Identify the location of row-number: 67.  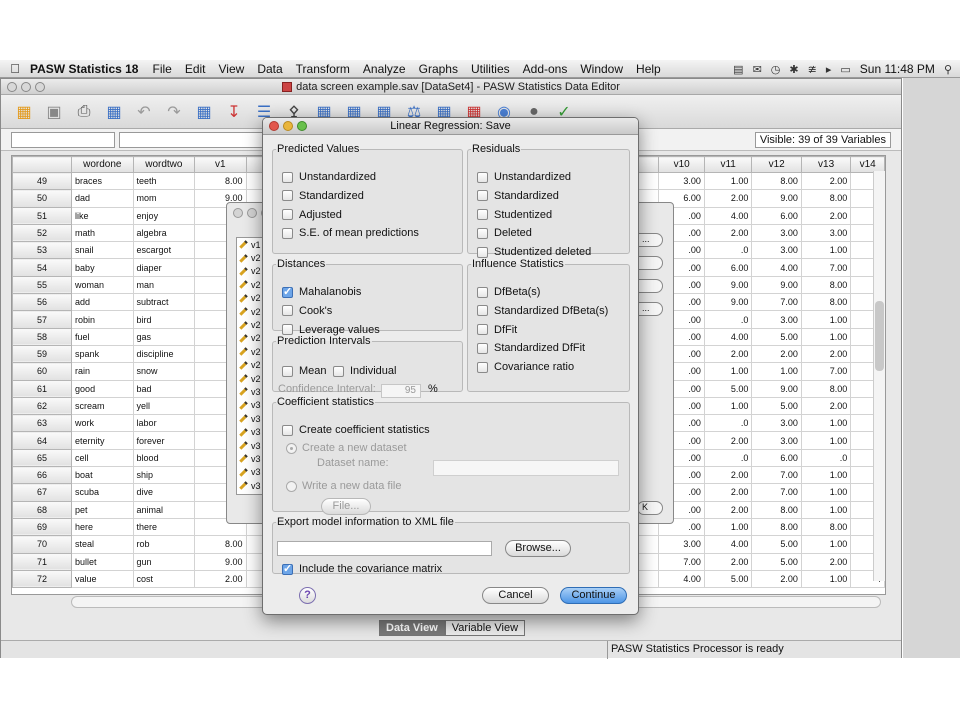
(42, 492).